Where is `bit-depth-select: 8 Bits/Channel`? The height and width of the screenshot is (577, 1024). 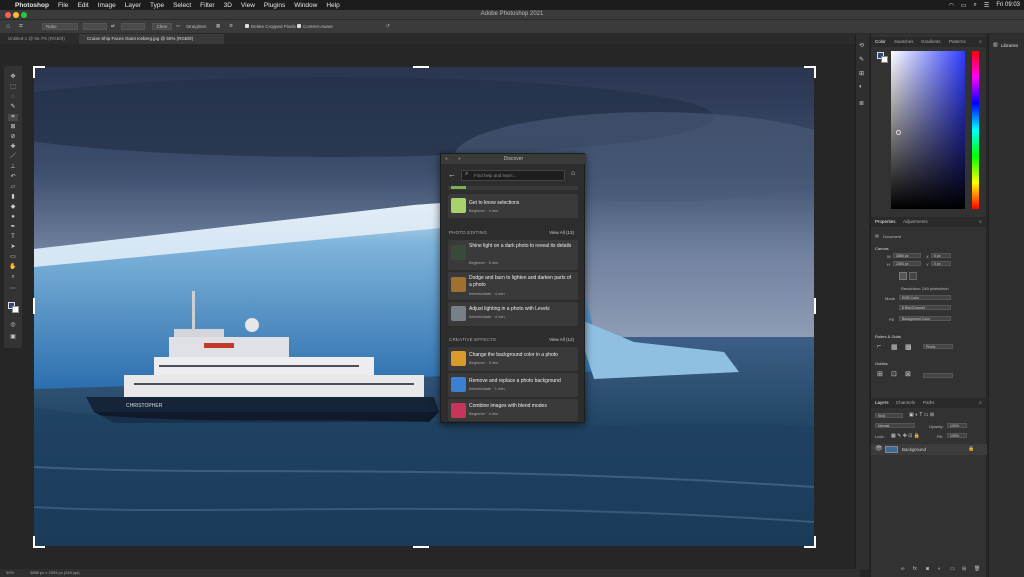 bit-depth-select: 8 Bits/Channel is located at coordinates (925, 307).